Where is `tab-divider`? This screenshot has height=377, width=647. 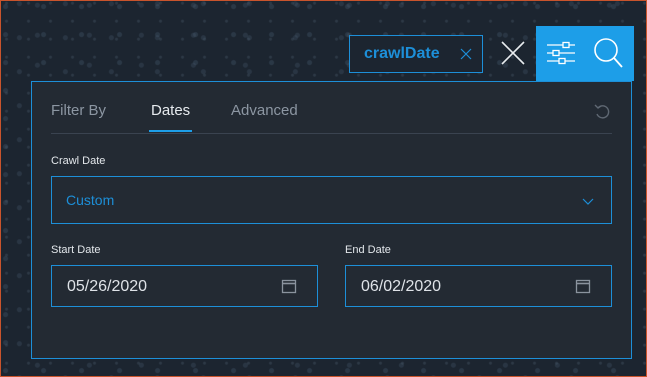
tab-divider is located at coordinates (331, 133).